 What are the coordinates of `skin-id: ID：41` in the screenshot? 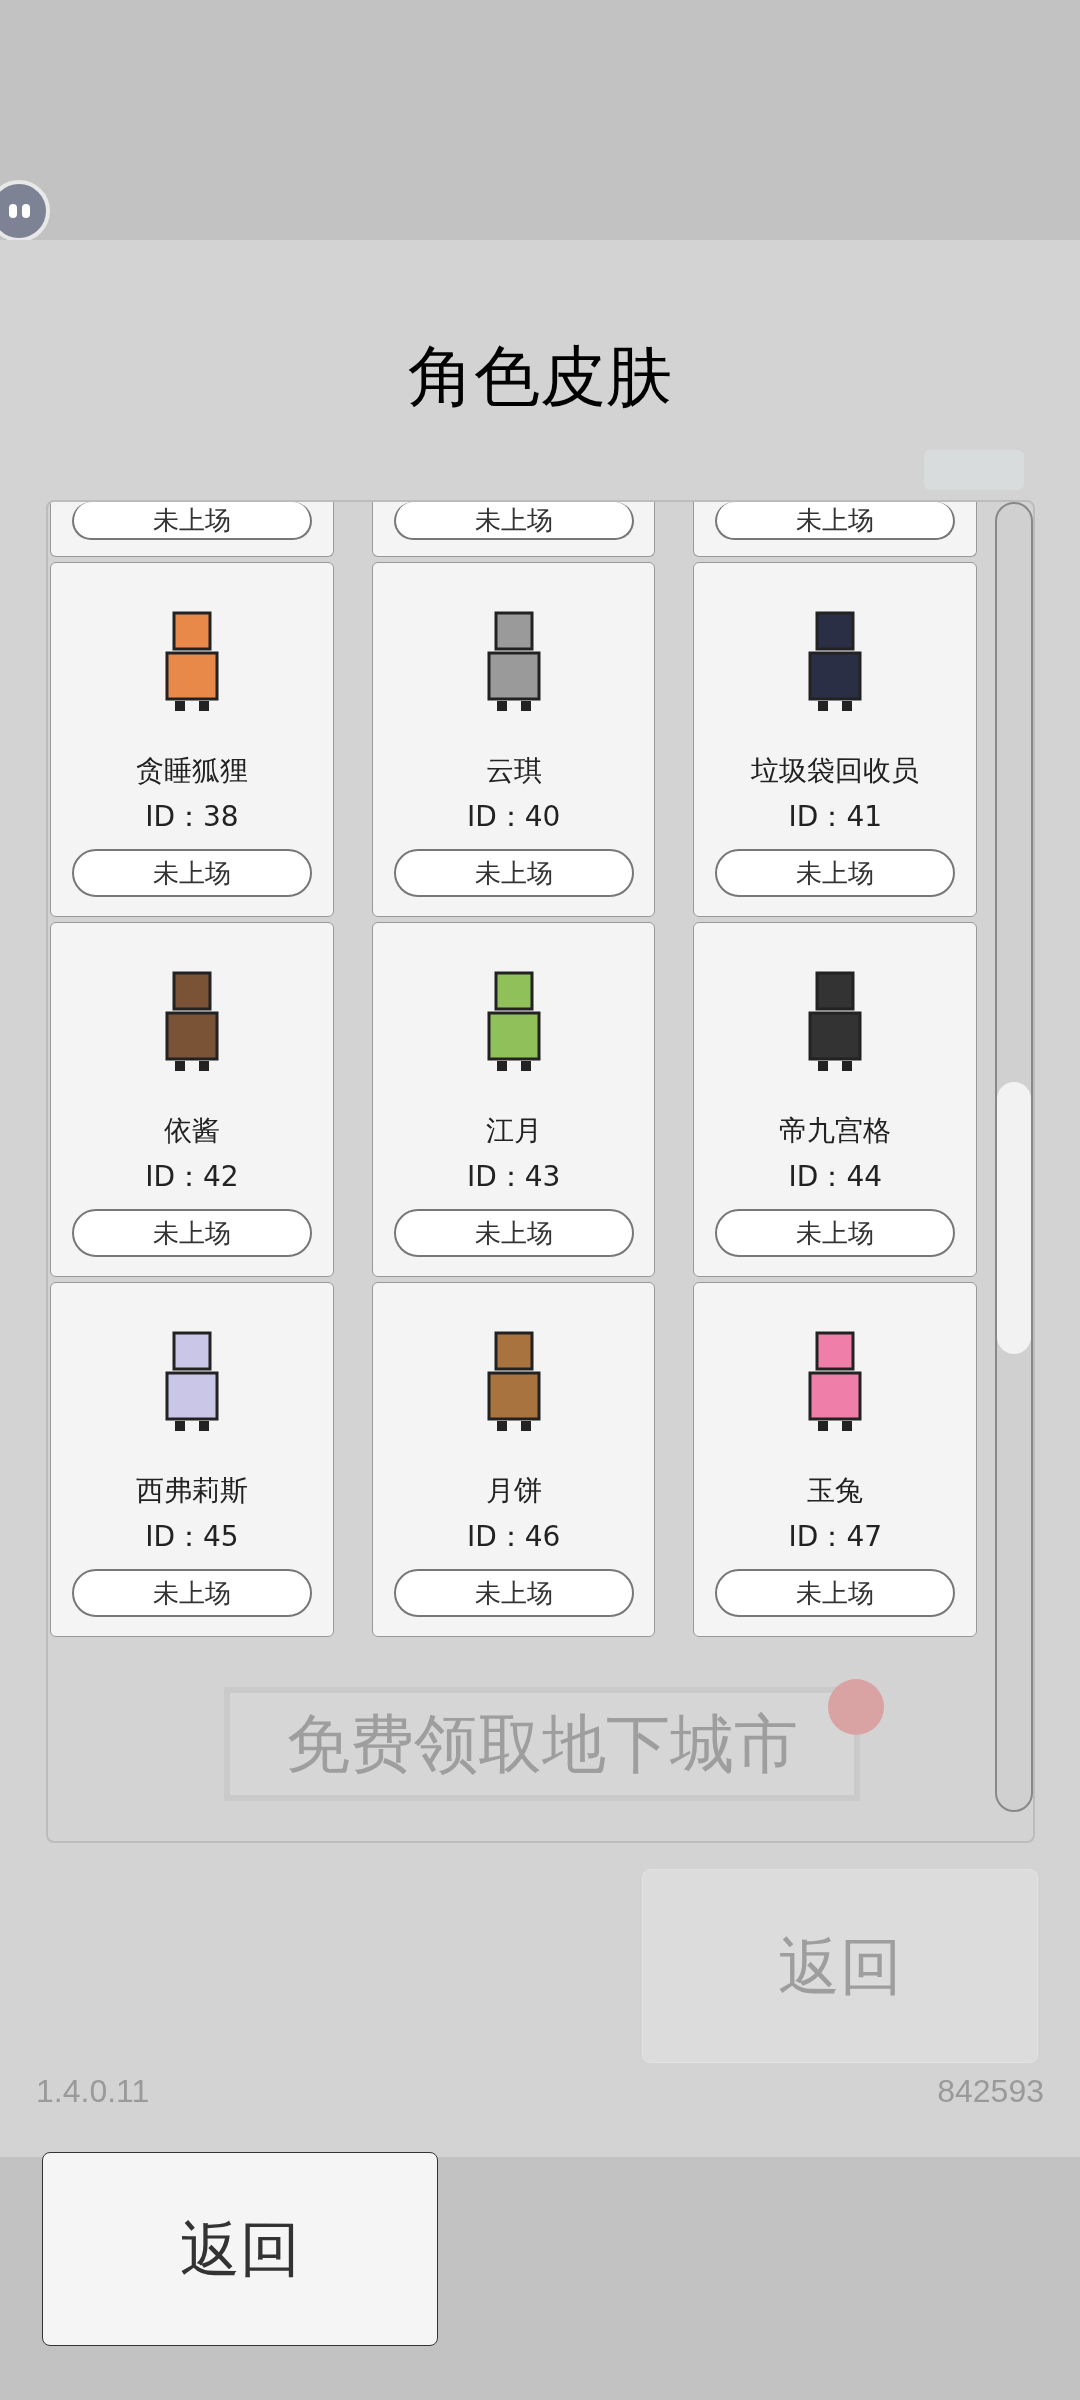 It's located at (835, 817).